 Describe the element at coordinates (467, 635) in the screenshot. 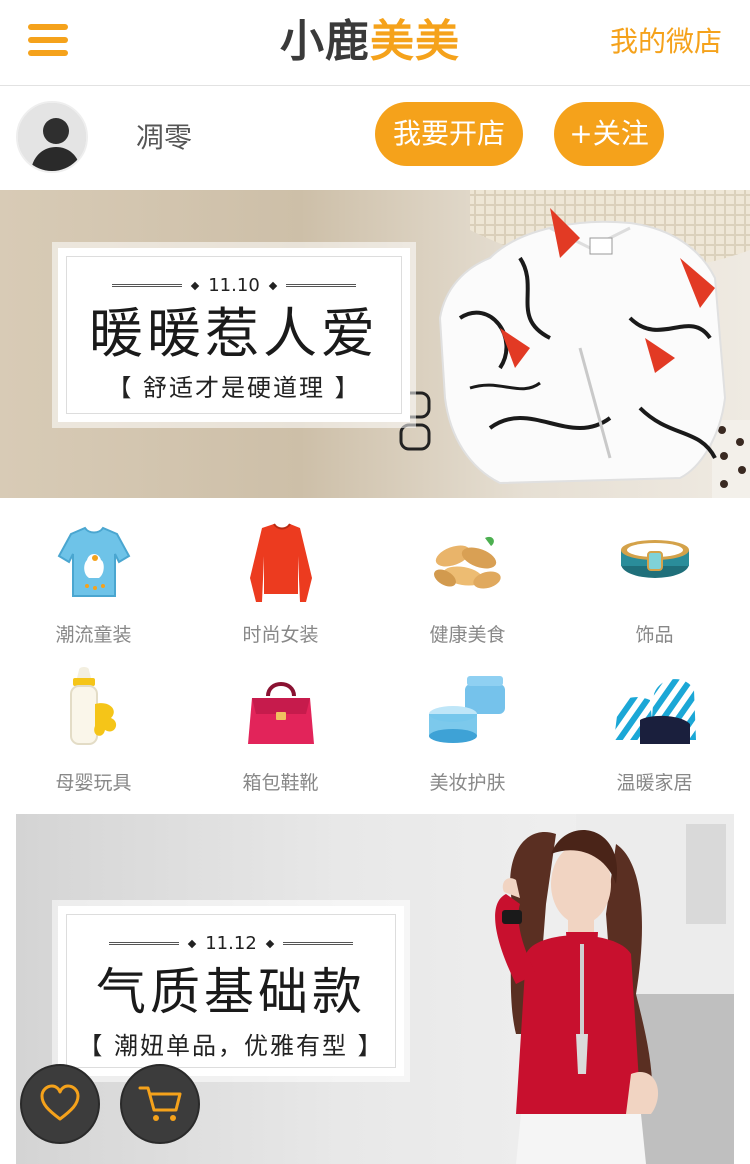

I see `category-label: 健康美食` at that location.